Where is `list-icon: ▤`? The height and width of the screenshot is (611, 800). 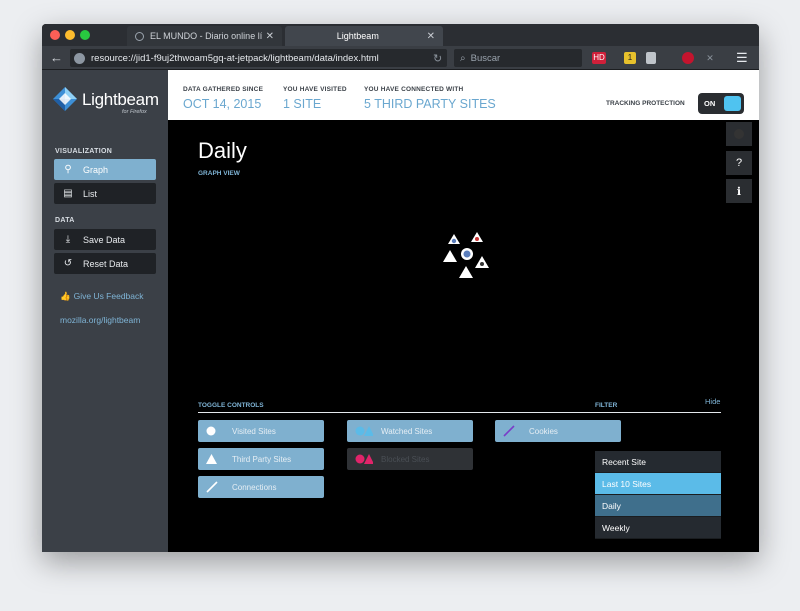 list-icon: ▤ is located at coordinates (68, 193).